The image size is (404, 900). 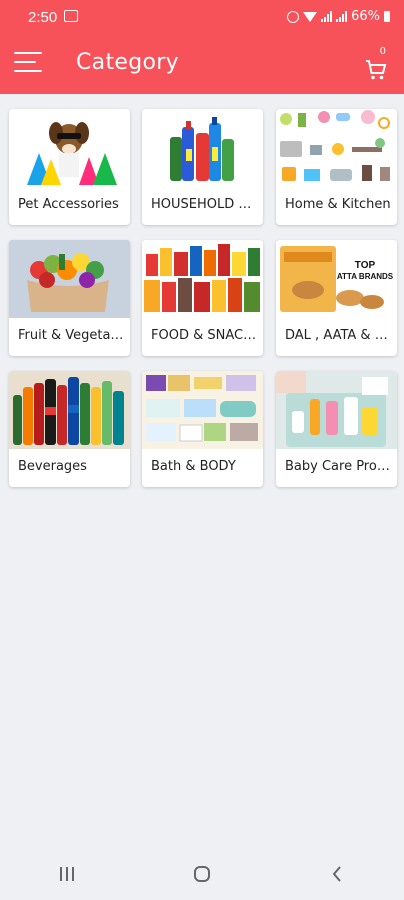 I want to click on category-card-fruit-vegetables: Fruit & Vegetables, so click(x=69, y=298).